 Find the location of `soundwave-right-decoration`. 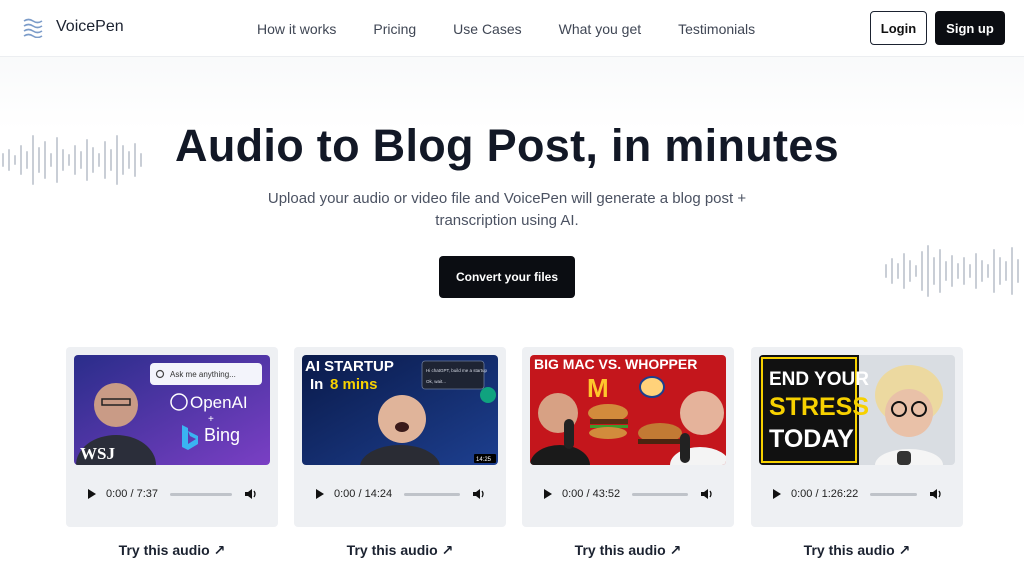

soundwave-right-decoration is located at coordinates (952, 271).